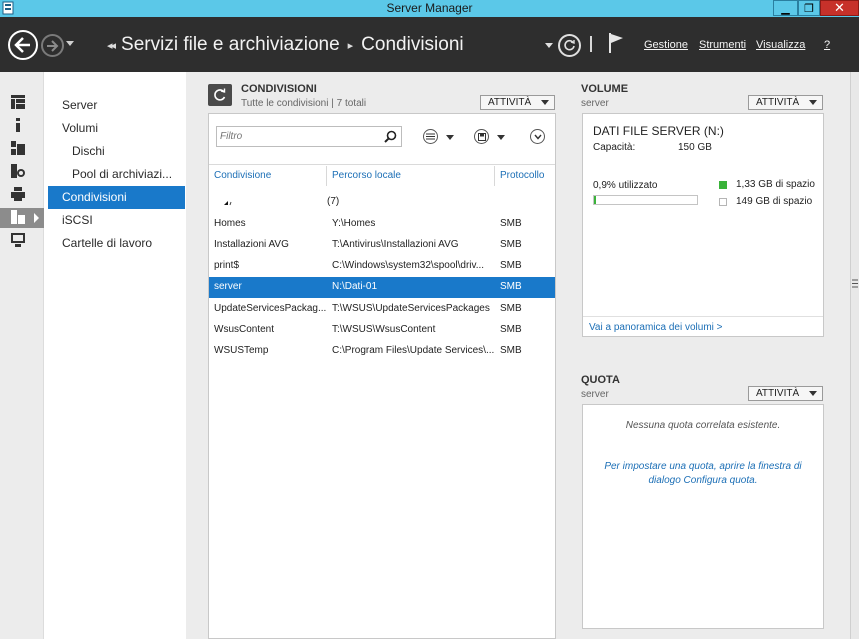 Image resolution: width=859 pixels, height=639 pixels. Describe the element at coordinates (522, 175) in the screenshot. I see `column-header-protocol: Protocollo` at that location.